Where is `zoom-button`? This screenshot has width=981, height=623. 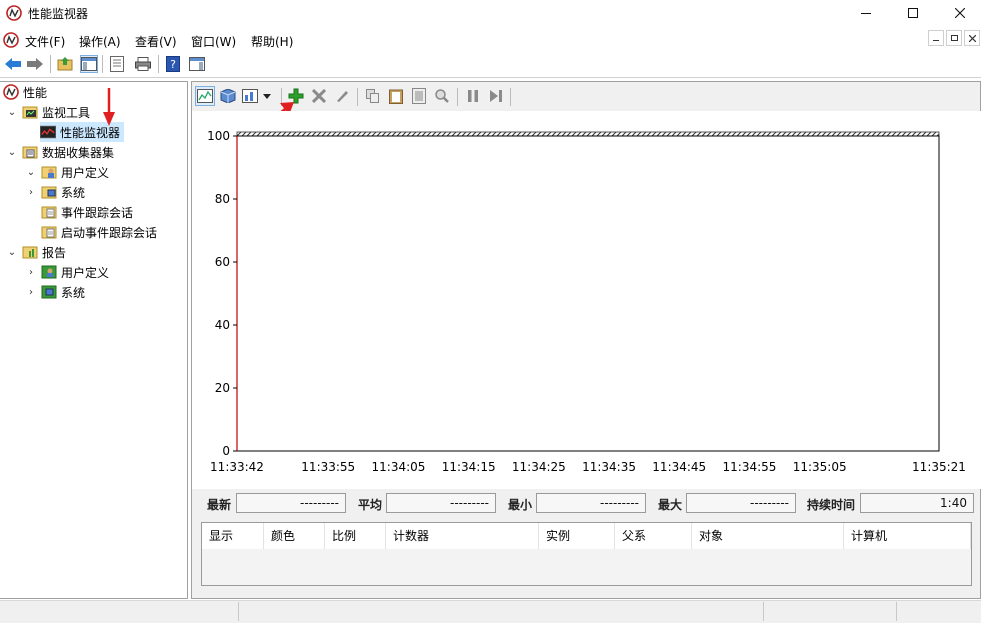 zoom-button is located at coordinates (442, 96).